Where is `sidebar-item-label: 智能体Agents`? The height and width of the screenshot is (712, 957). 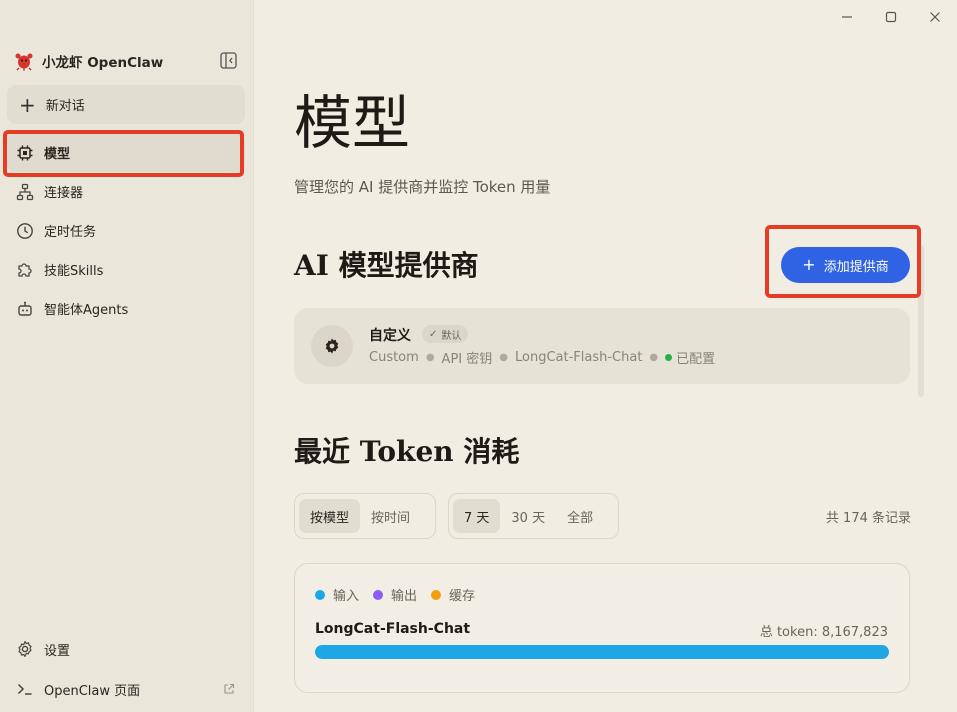 sidebar-item-label: 智能体Agents is located at coordinates (86, 310).